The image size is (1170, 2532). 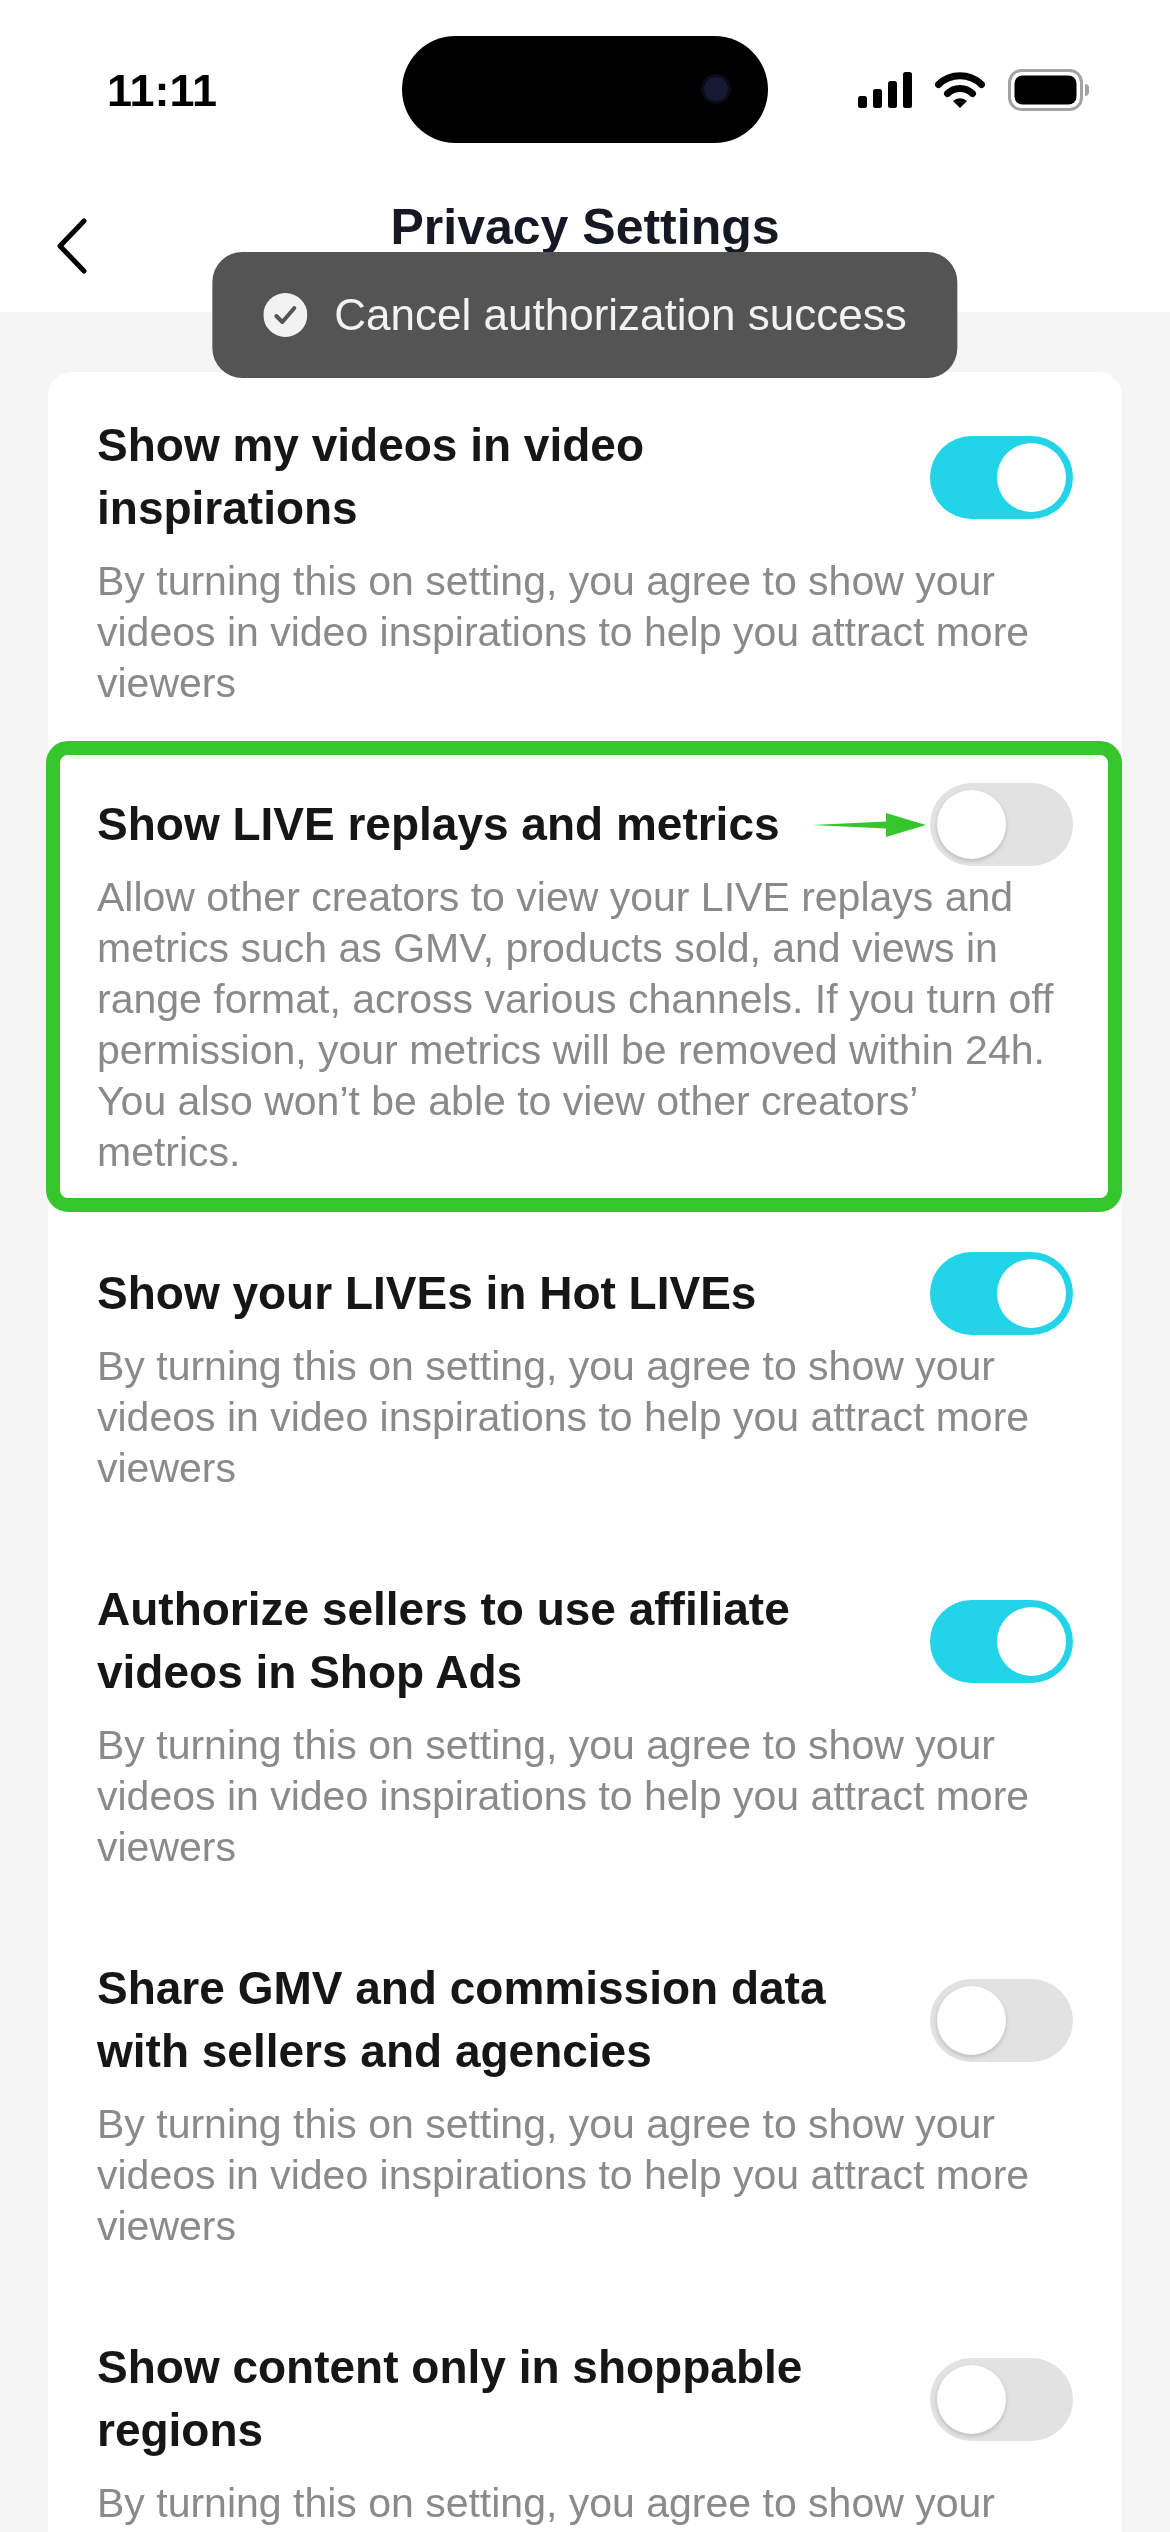 I want to click on signal-bars-icon, so click(x=885, y=90).